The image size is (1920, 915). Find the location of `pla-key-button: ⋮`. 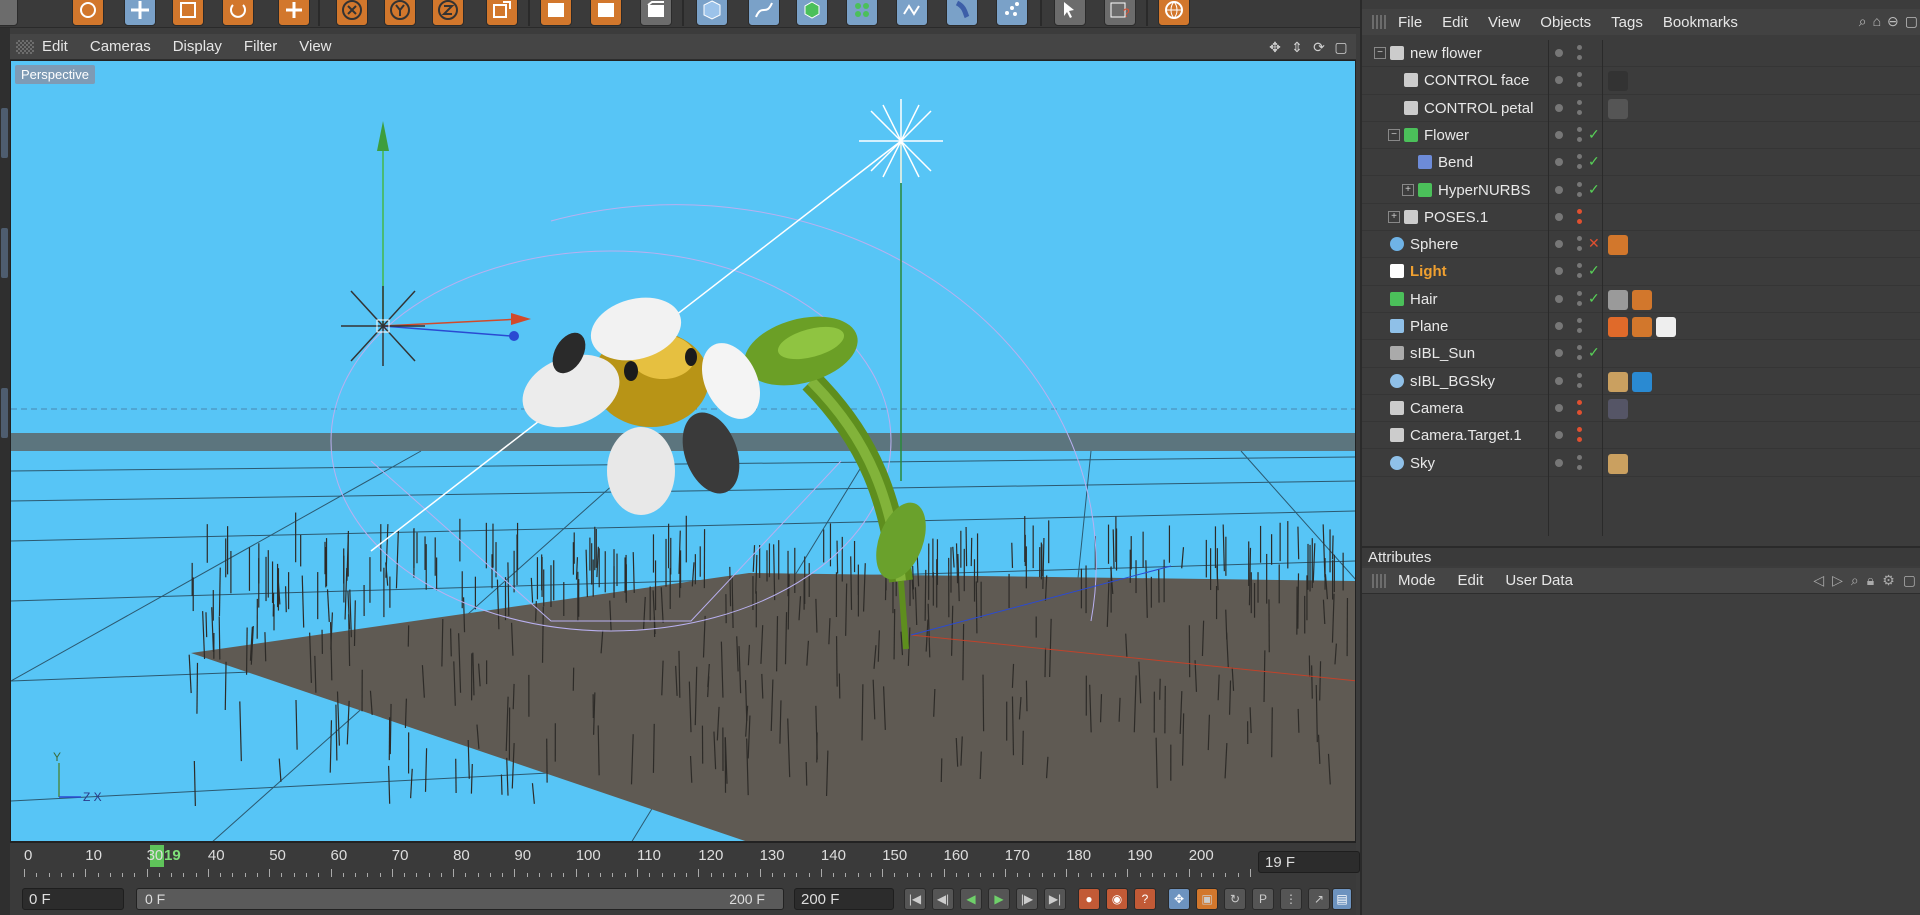

pla-key-button: ⋮ is located at coordinates (1291, 899).